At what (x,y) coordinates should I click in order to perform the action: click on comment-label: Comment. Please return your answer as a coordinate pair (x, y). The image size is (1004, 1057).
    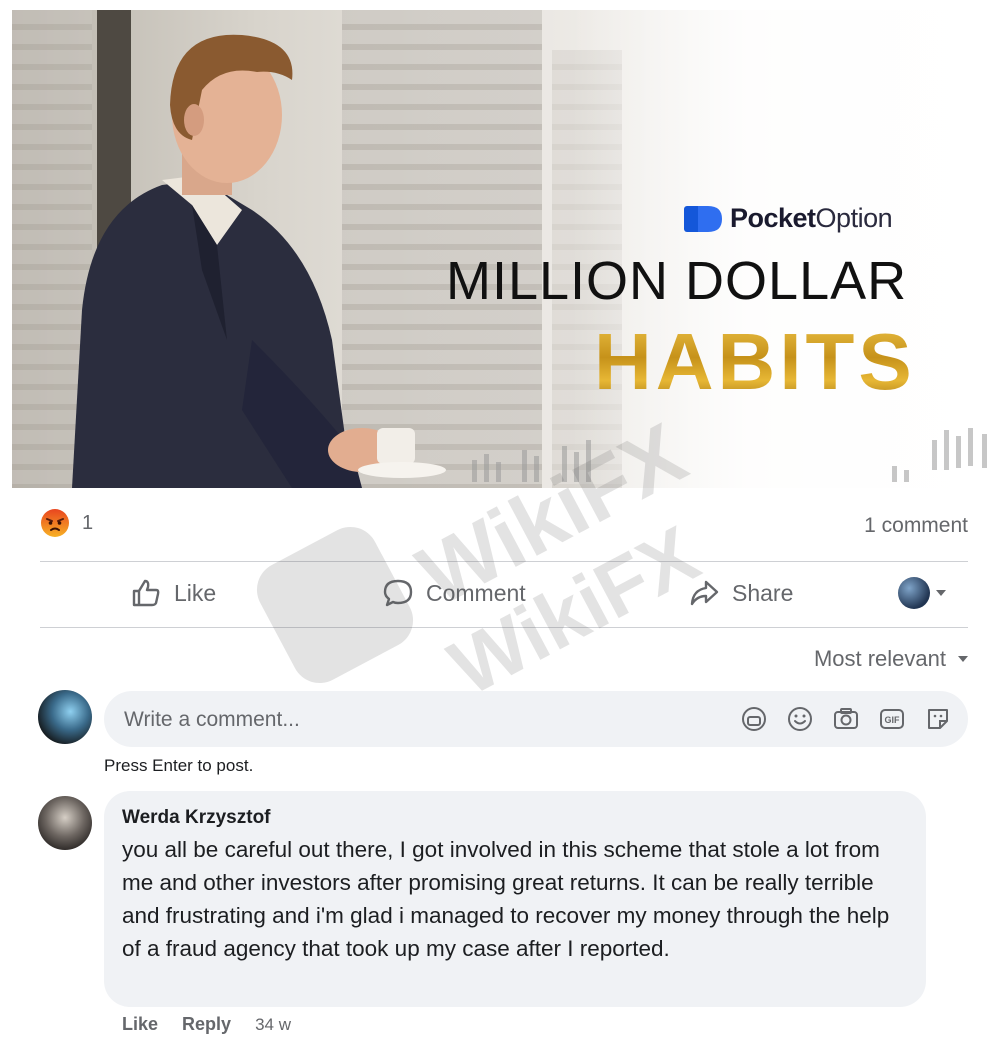
    Looking at the image, I should click on (476, 592).